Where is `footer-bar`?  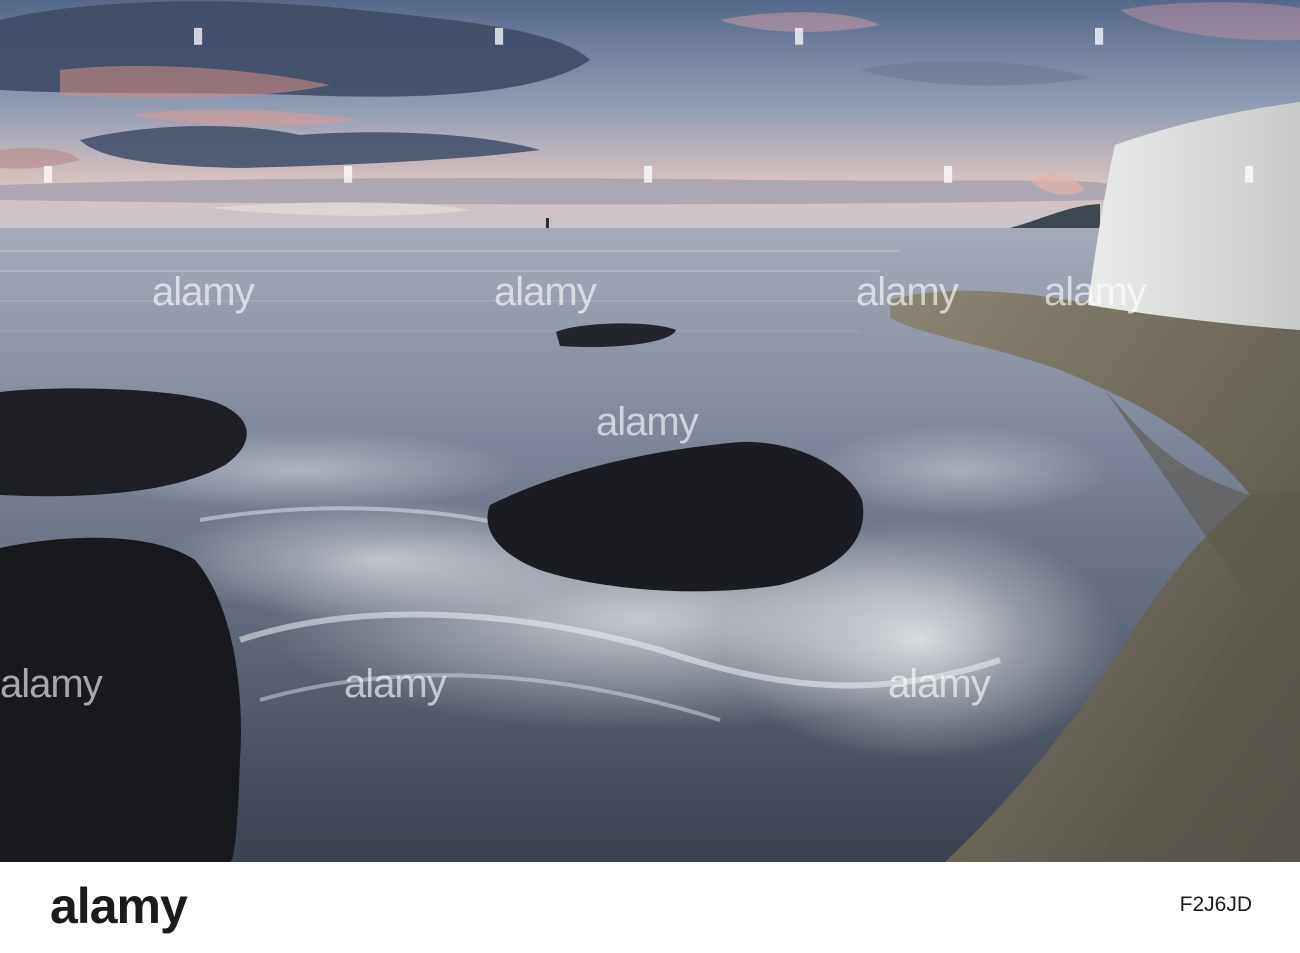 footer-bar is located at coordinates (650, 907).